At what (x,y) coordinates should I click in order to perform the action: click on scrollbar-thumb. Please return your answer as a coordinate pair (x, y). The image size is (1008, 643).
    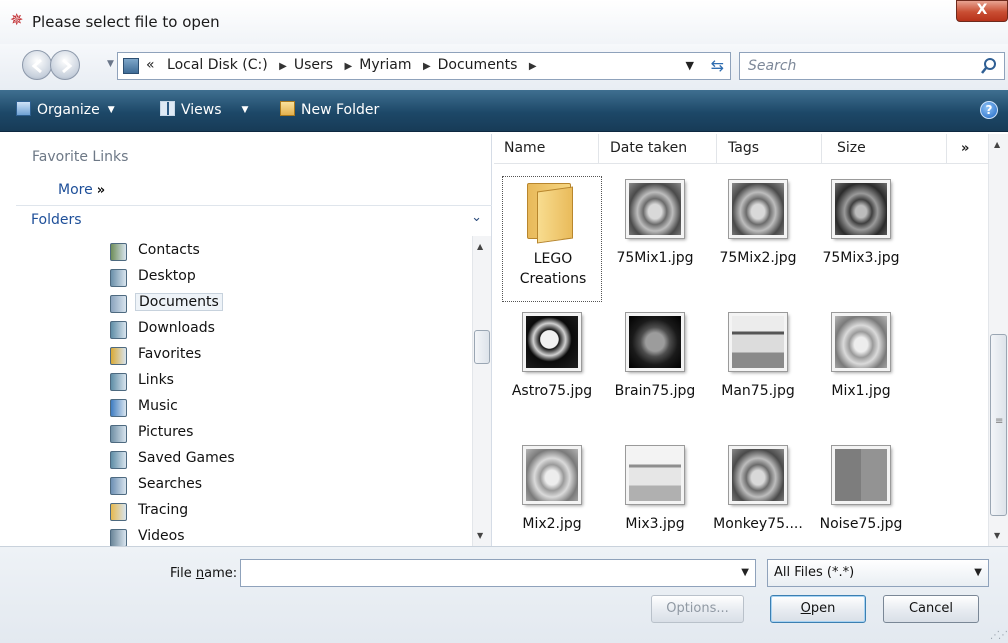
    Looking at the image, I should click on (482, 347).